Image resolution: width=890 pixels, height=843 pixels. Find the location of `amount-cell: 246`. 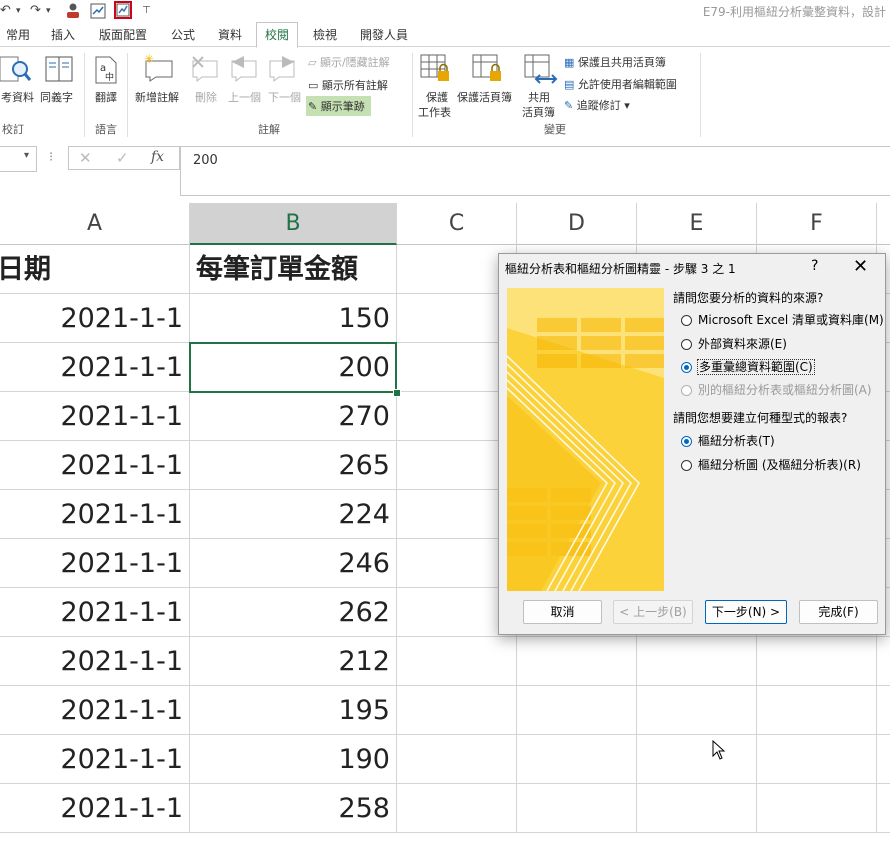

amount-cell: 246 is located at coordinates (293, 563).